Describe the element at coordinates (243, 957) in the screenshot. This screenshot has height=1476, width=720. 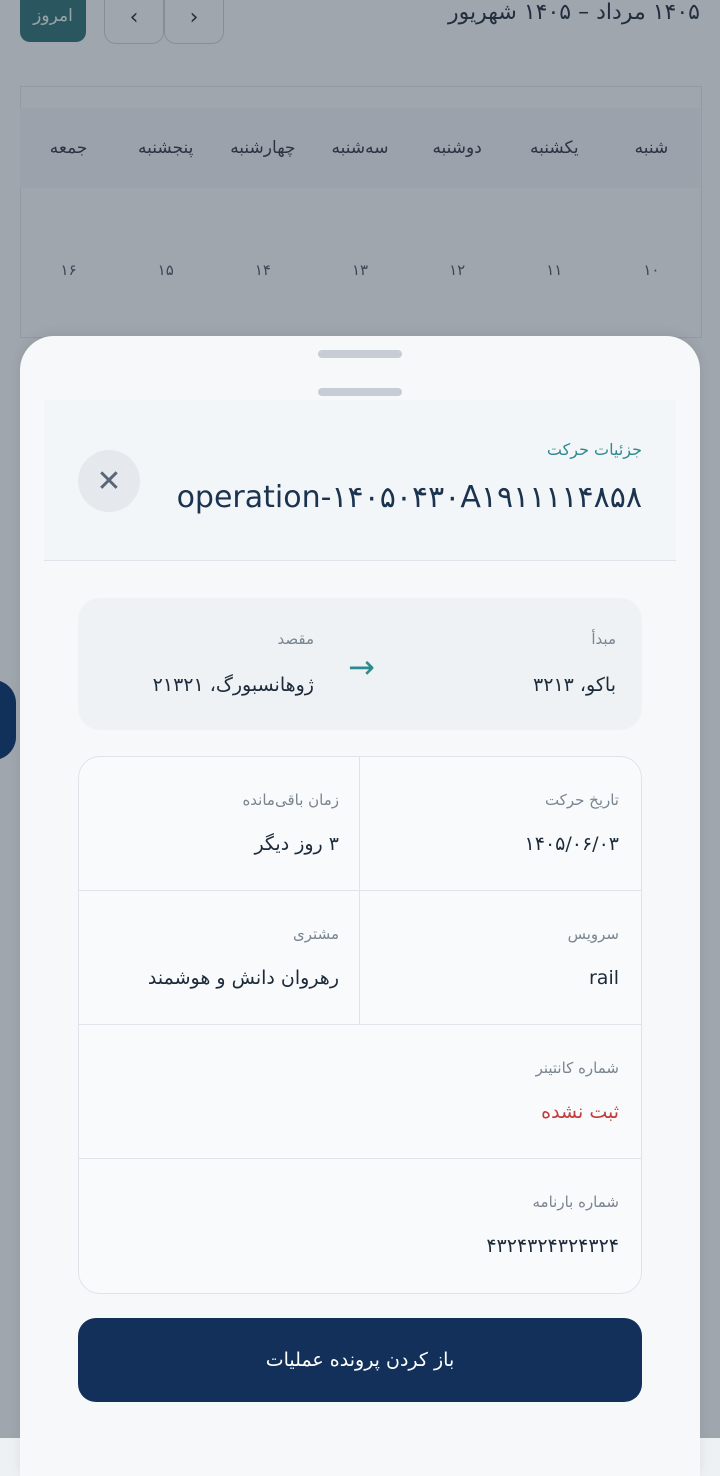
I see `customer-cell: مشتری رهروان دانش و هوشمند` at that location.